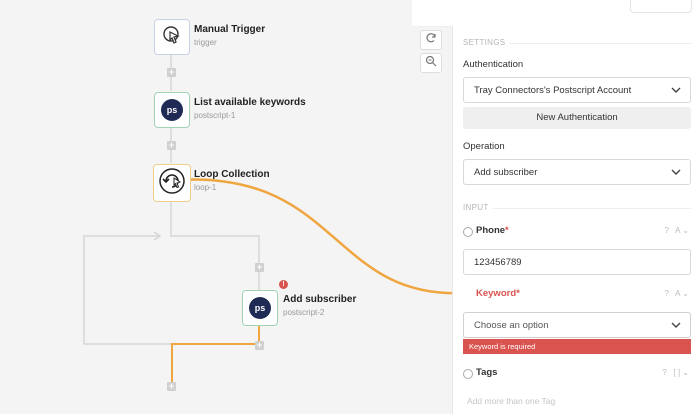  I want to click on input-heading: INPUT, so click(476, 207).